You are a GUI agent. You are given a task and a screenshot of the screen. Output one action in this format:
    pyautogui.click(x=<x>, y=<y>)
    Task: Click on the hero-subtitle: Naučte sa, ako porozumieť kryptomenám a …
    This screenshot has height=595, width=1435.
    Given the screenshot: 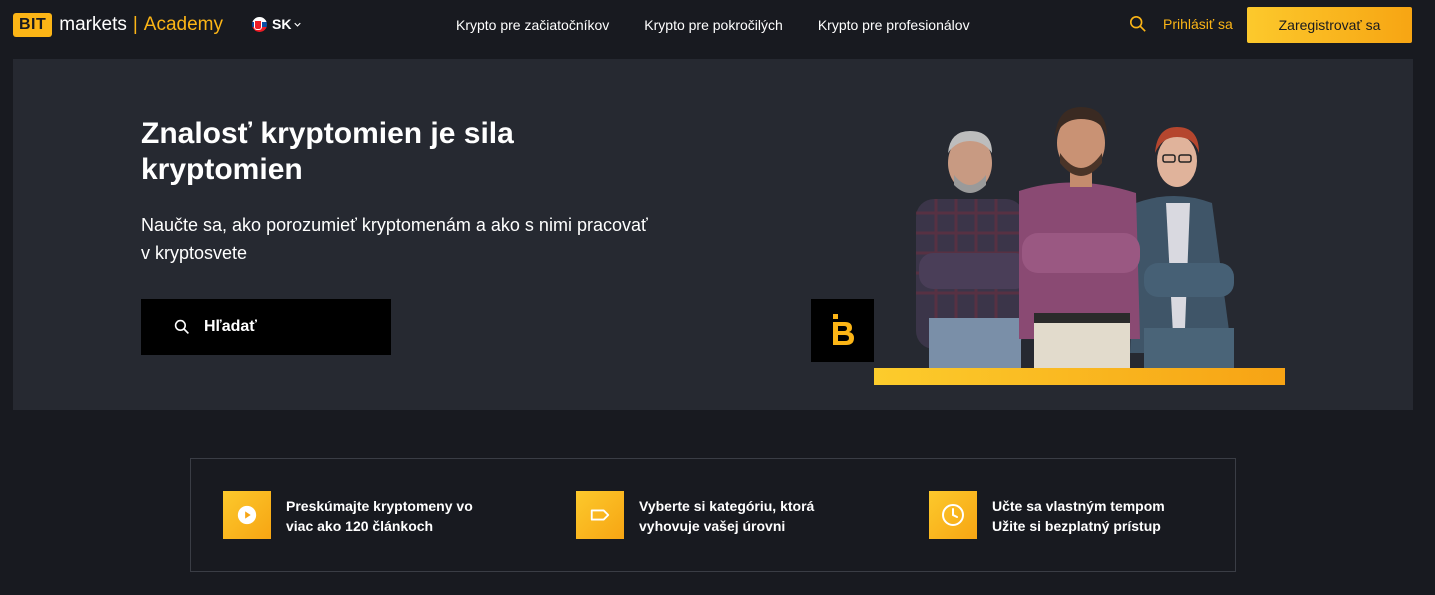 What is the action you would take?
    pyautogui.click(x=411, y=239)
    